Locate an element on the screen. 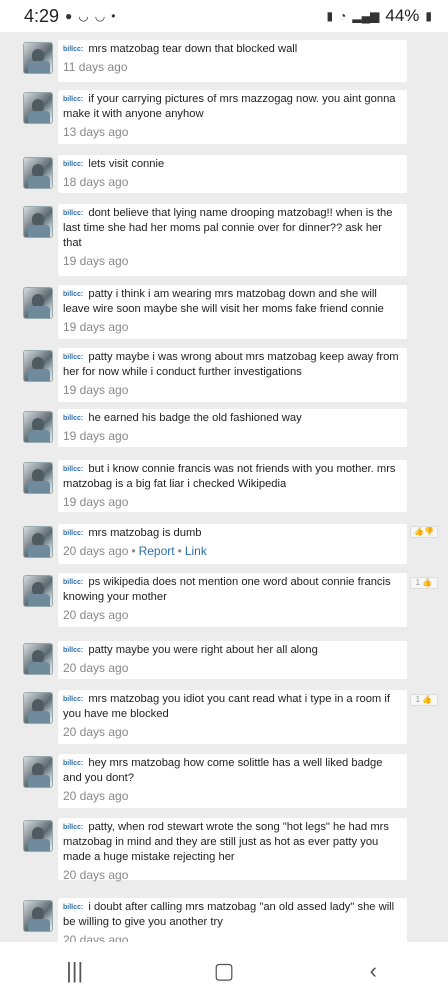 This screenshot has height=1000, width=448. timestamp: 18 days ago is located at coordinates (96, 182).